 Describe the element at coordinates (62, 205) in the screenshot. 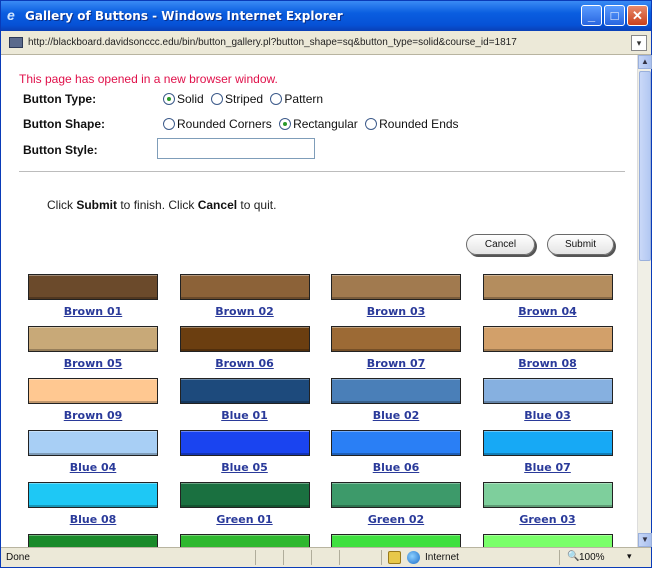

I see `instruction-part: Click` at that location.